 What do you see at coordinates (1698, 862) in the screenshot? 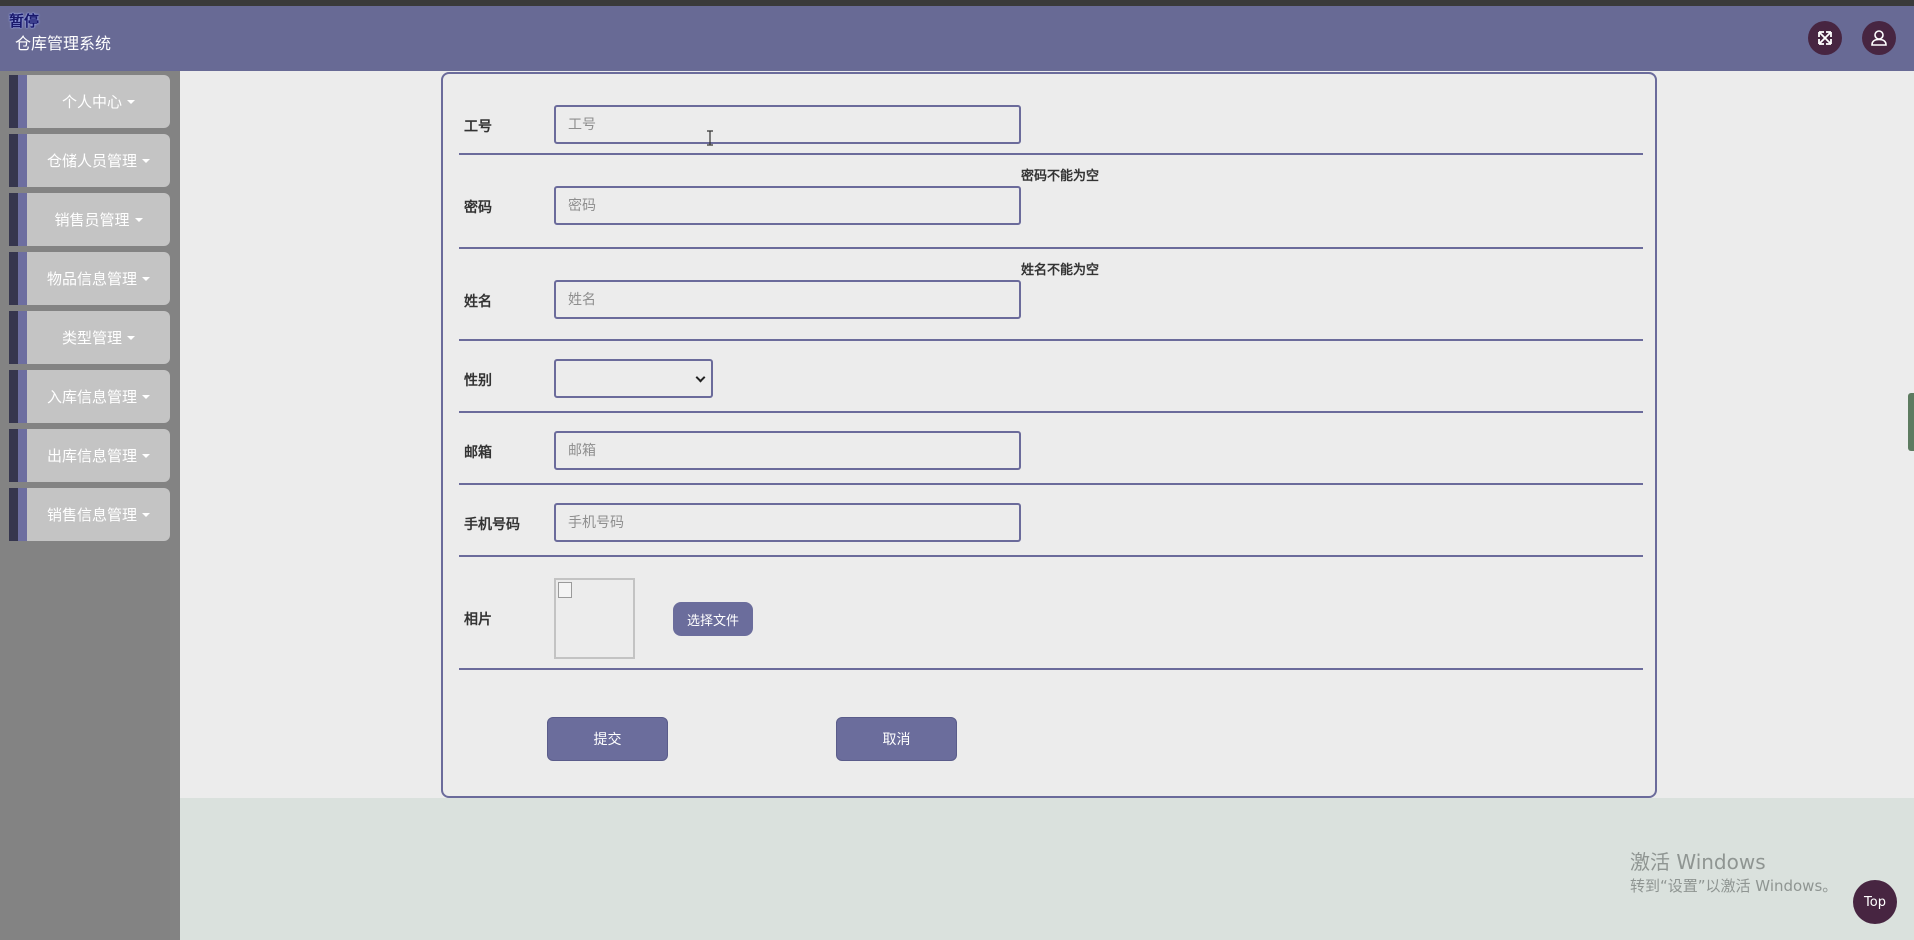
I see `windows-activation-title: 激活 Windows` at bounding box center [1698, 862].